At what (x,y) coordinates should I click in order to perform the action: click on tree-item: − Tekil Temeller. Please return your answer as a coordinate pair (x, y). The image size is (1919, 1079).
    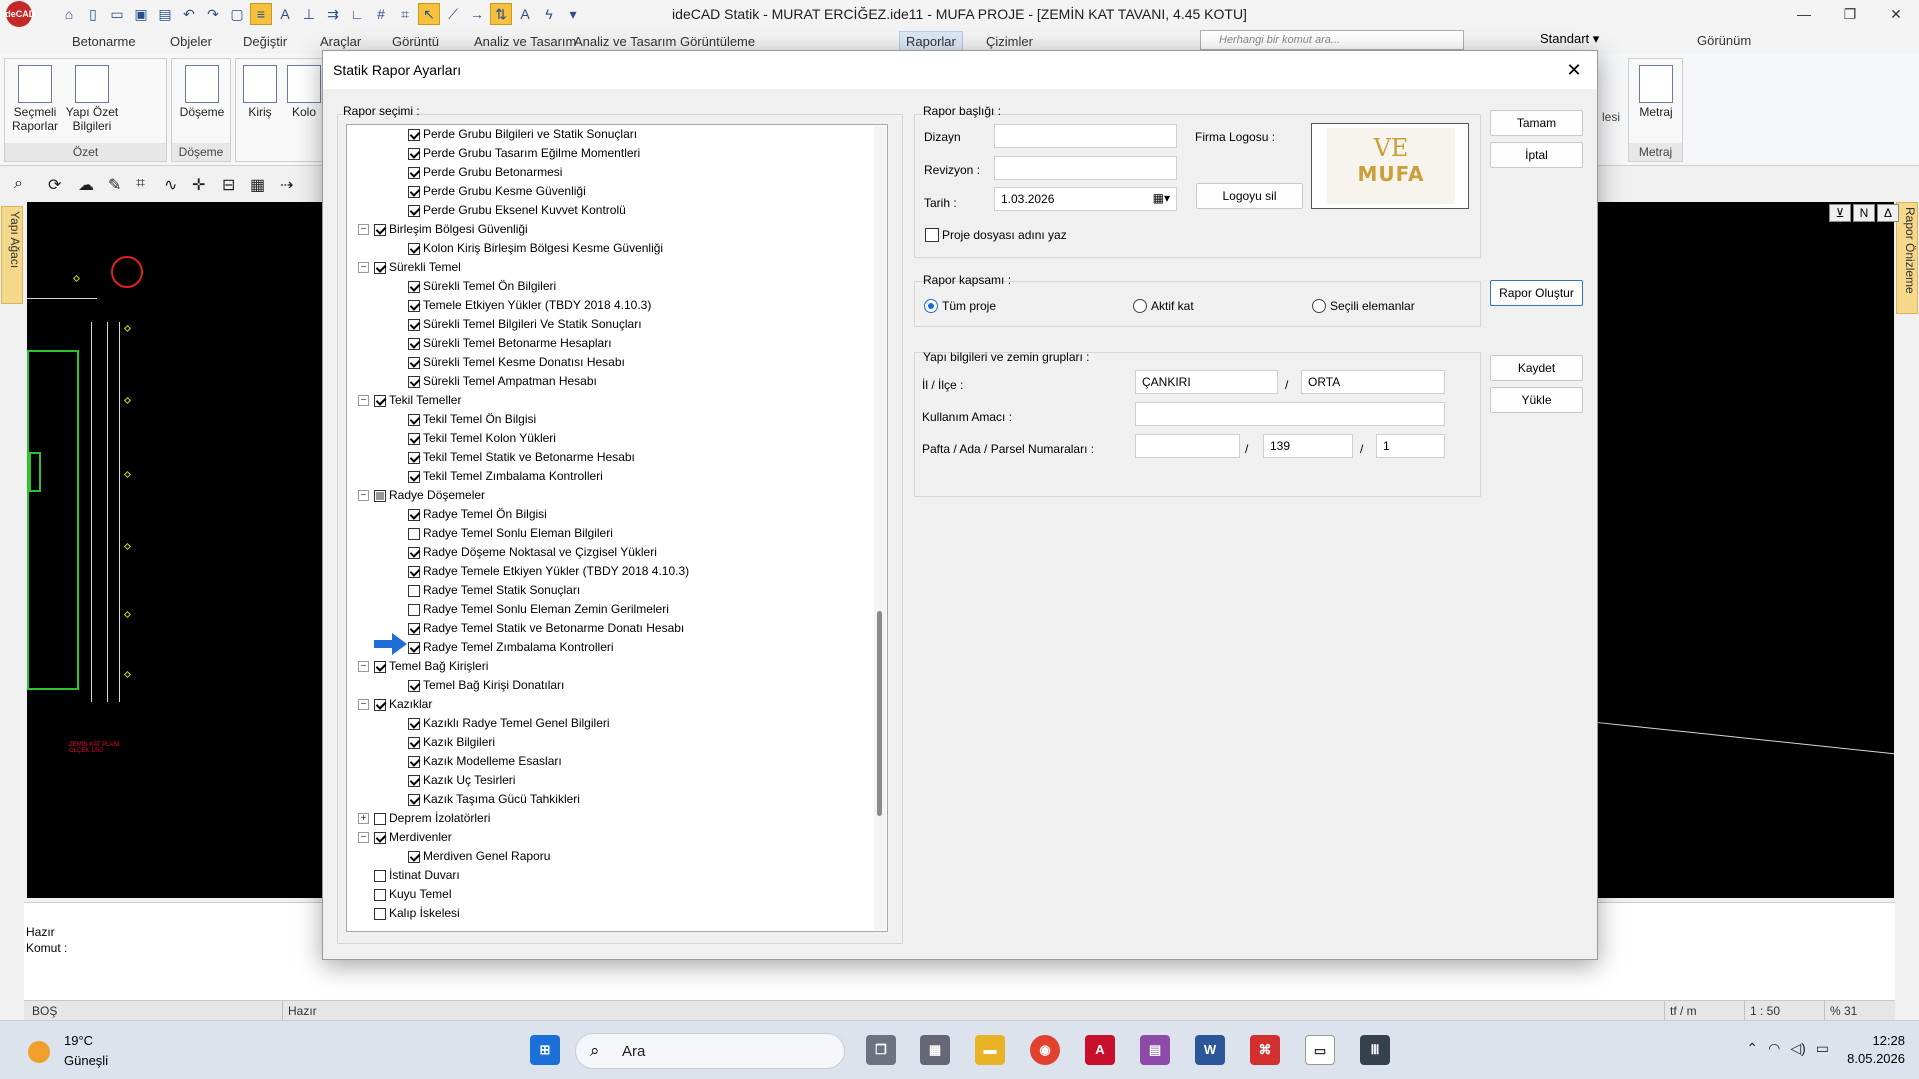
    Looking at the image, I should click on (409, 400).